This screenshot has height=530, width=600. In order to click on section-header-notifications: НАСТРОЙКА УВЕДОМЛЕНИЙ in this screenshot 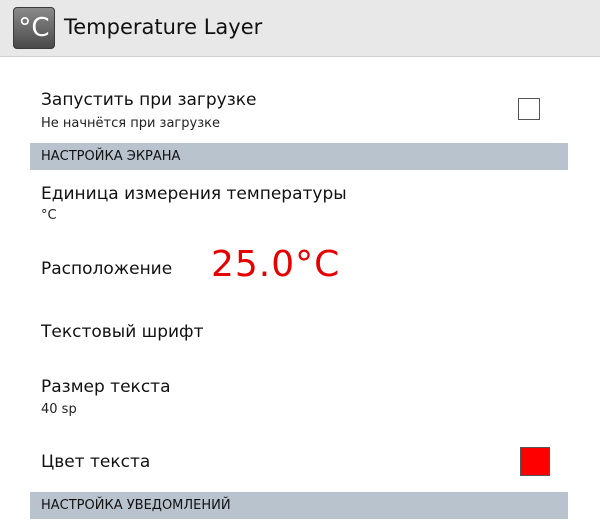, I will do `click(299, 505)`.